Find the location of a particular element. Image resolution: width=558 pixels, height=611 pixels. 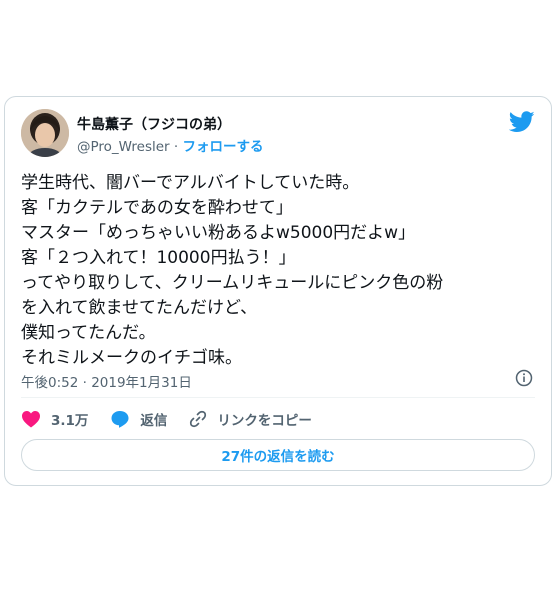

like-button: 3.1万 is located at coordinates (54, 419).